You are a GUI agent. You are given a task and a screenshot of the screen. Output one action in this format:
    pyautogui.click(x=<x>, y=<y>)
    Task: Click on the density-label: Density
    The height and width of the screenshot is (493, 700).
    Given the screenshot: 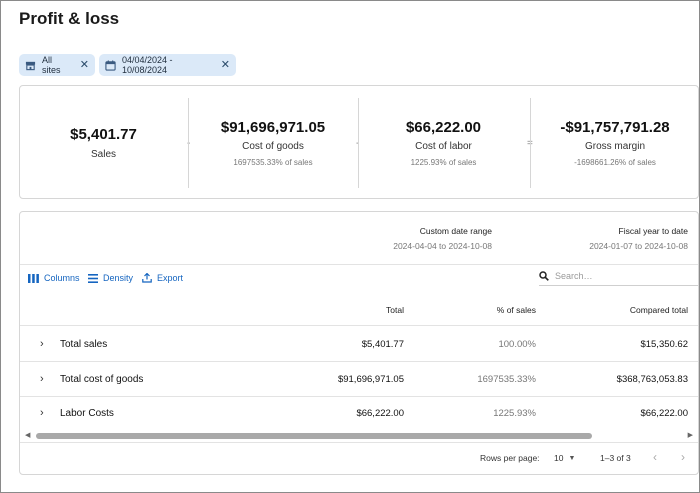 What is the action you would take?
    pyautogui.click(x=118, y=278)
    